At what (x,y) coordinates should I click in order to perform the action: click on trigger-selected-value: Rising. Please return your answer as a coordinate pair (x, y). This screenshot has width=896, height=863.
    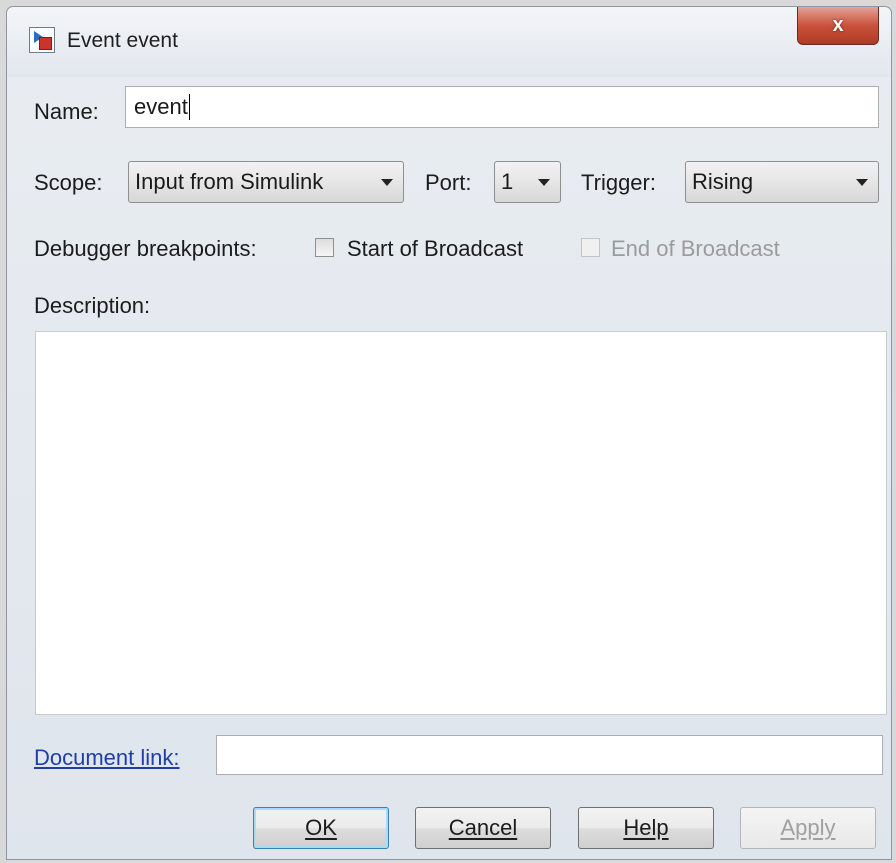
    Looking at the image, I should click on (723, 181).